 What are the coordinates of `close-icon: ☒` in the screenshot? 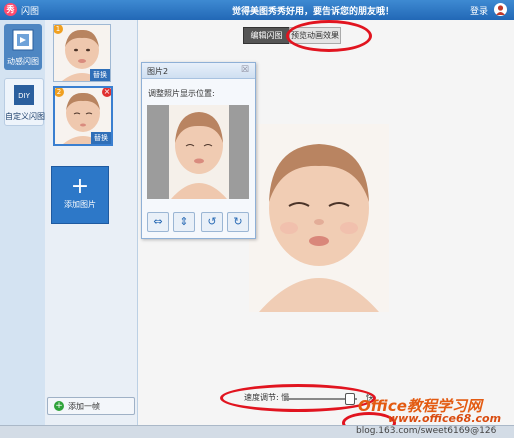 It's located at (245, 70).